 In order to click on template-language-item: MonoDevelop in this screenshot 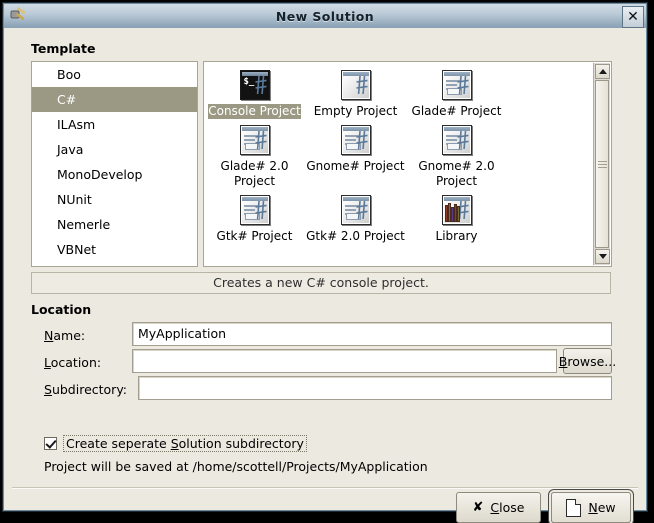, I will do `click(114, 174)`.